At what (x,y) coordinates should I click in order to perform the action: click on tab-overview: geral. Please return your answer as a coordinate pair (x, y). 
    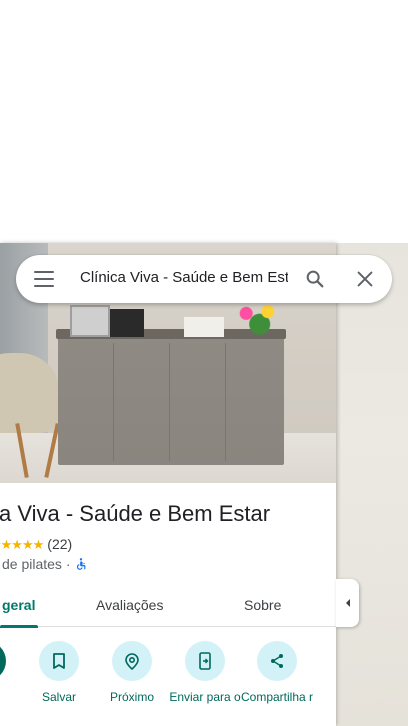
    Looking at the image, I should click on (18, 605).